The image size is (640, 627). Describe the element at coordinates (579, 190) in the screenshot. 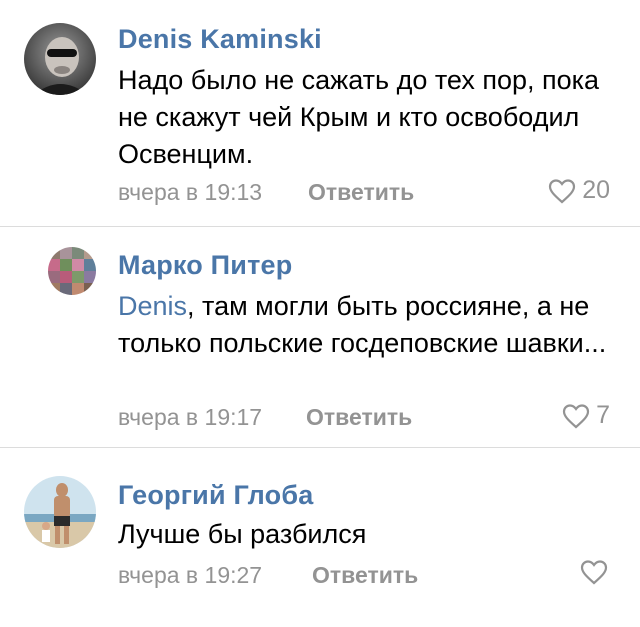

I see `like-button: 20` at that location.